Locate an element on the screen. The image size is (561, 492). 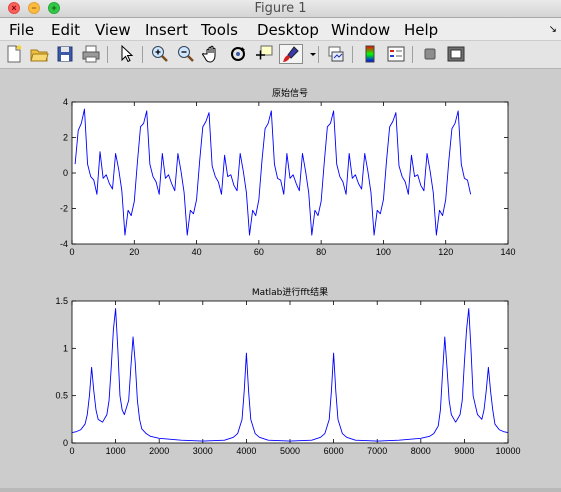
y-tick-label: 1 is located at coordinates (65, 348).